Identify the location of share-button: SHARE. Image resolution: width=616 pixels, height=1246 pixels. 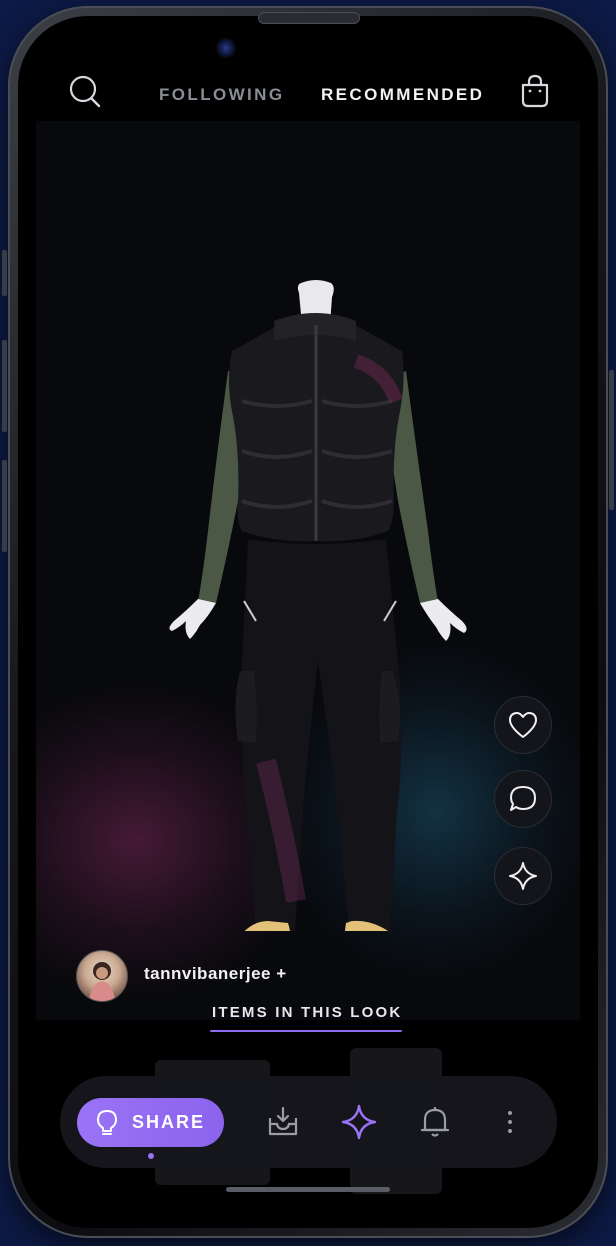
(150, 1122).